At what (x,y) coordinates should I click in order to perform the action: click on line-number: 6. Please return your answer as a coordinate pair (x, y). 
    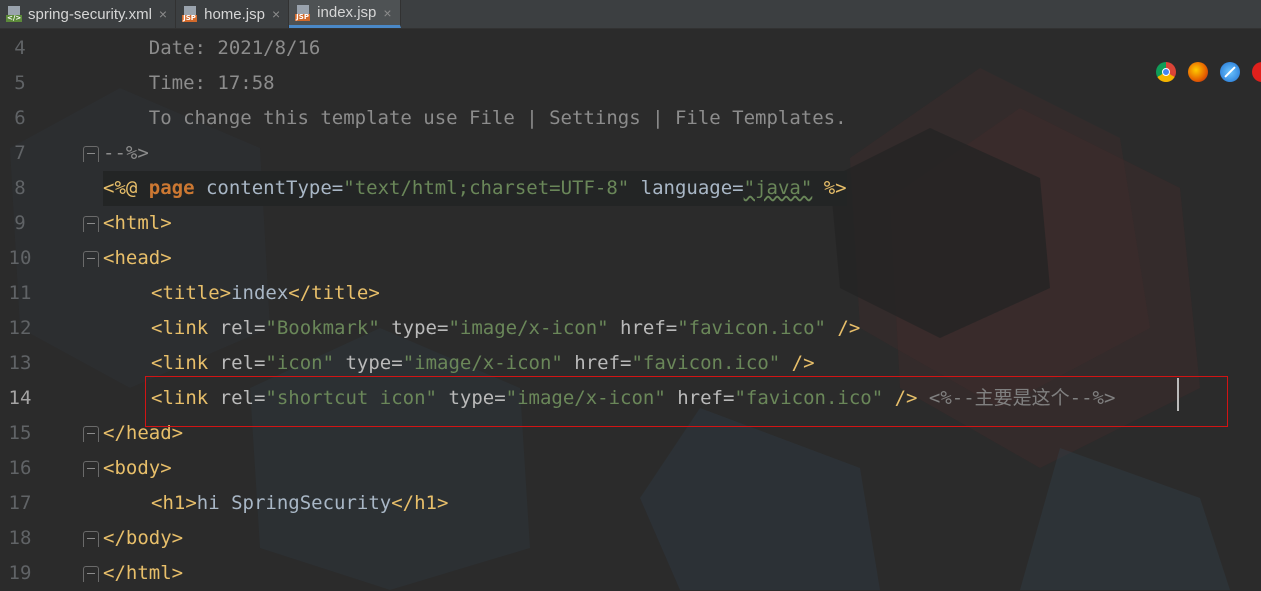
    Looking at the image, I should click on (20, 118).